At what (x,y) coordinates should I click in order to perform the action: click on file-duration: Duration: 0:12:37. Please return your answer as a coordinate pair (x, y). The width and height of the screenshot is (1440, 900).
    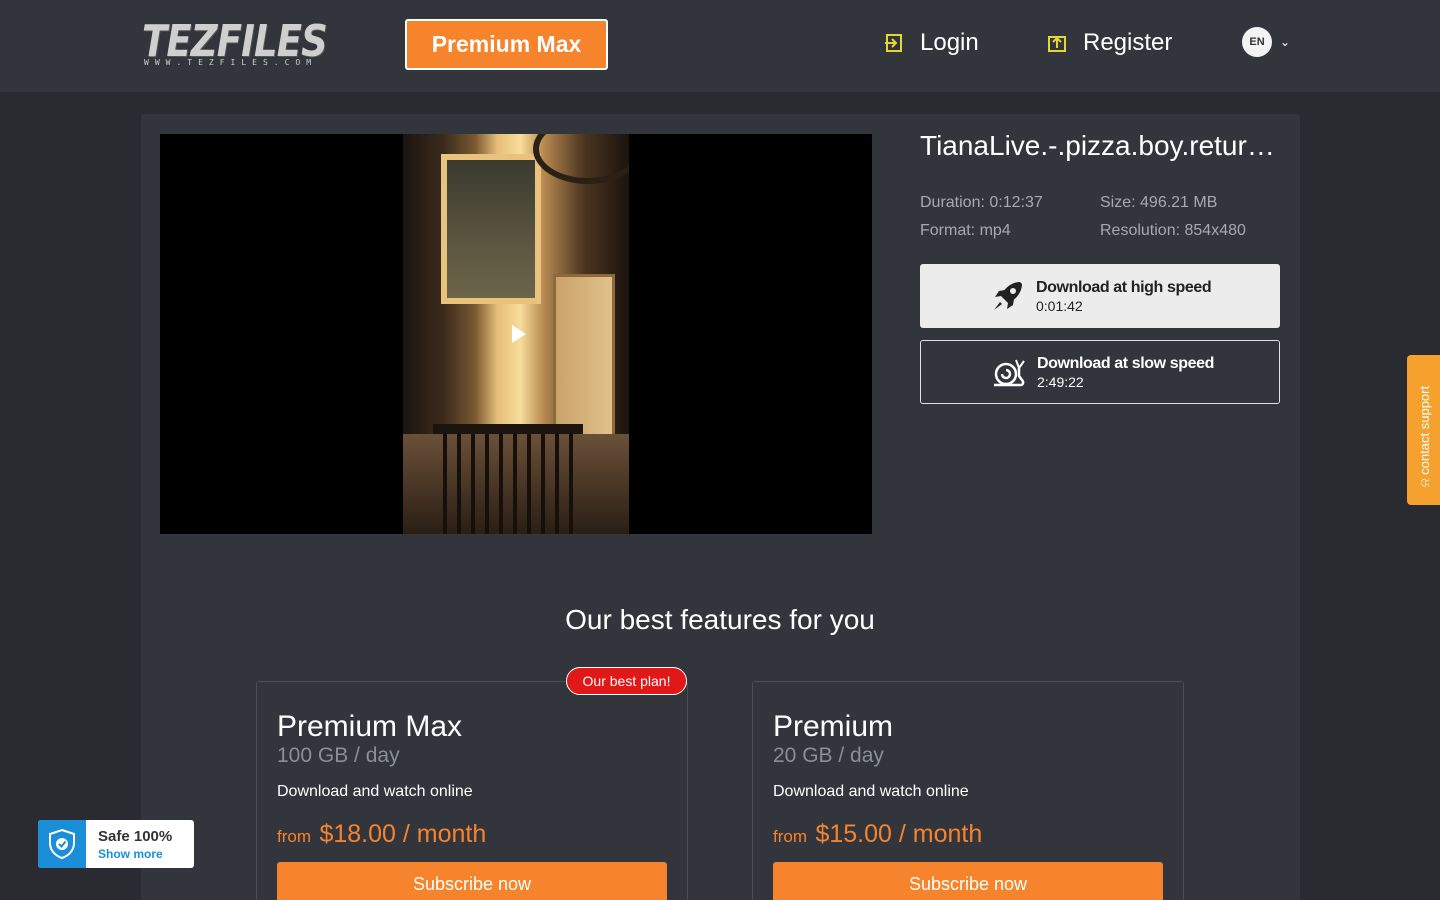
    Looking at the image, I should click on (981, 202).